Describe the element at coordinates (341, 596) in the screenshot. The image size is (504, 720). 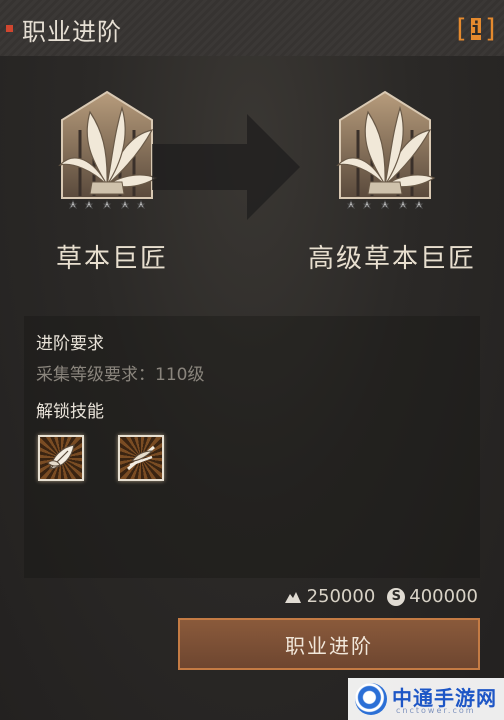
I see `ore-cost: 250000` at that location.